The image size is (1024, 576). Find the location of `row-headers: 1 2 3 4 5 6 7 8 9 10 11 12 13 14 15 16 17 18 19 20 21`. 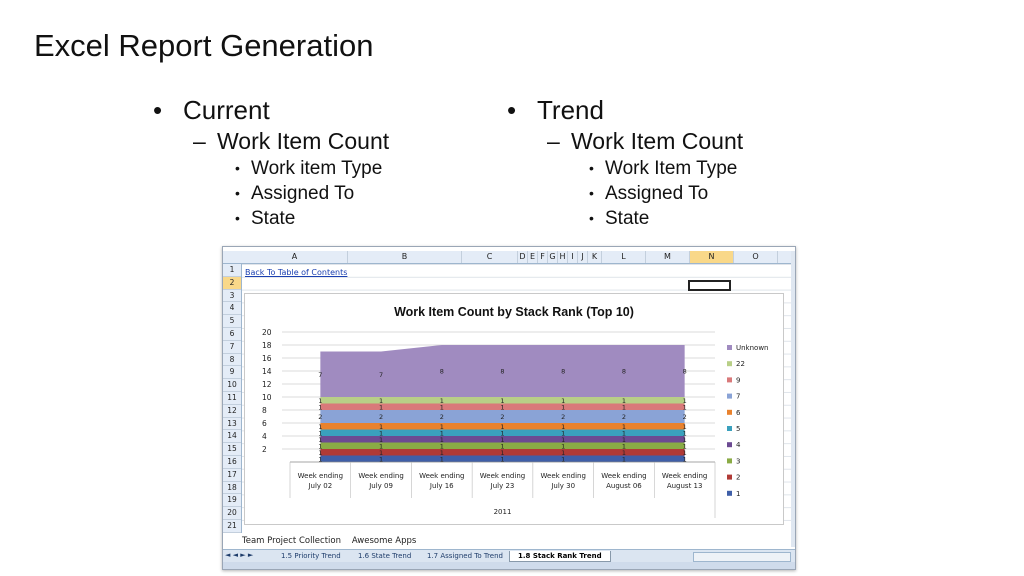

row-headers: 1 2 3 4 5 6 7 8 9 10 11 12 13 14 15 16 17 18 19 20 21 is located at coordinates (232, 398).